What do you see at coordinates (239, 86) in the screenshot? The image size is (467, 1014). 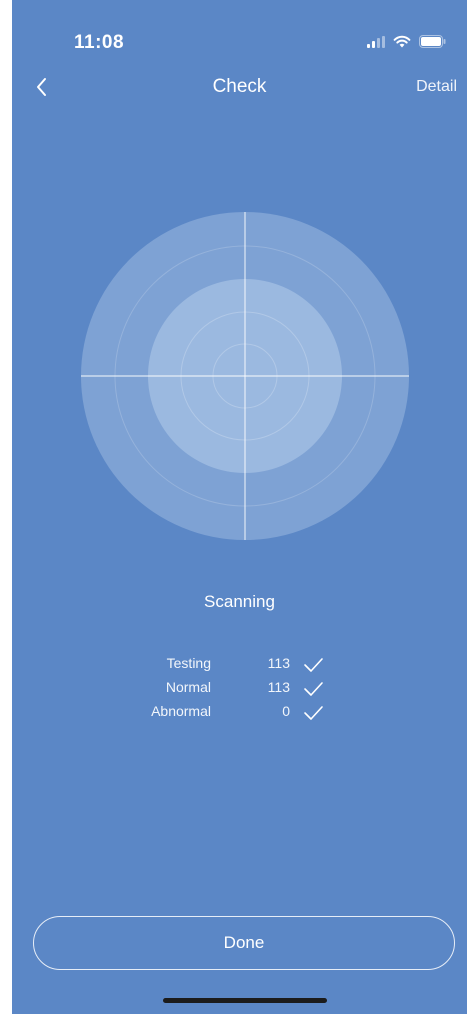 I see `page-title: Check` at bounding box center [239, 86].